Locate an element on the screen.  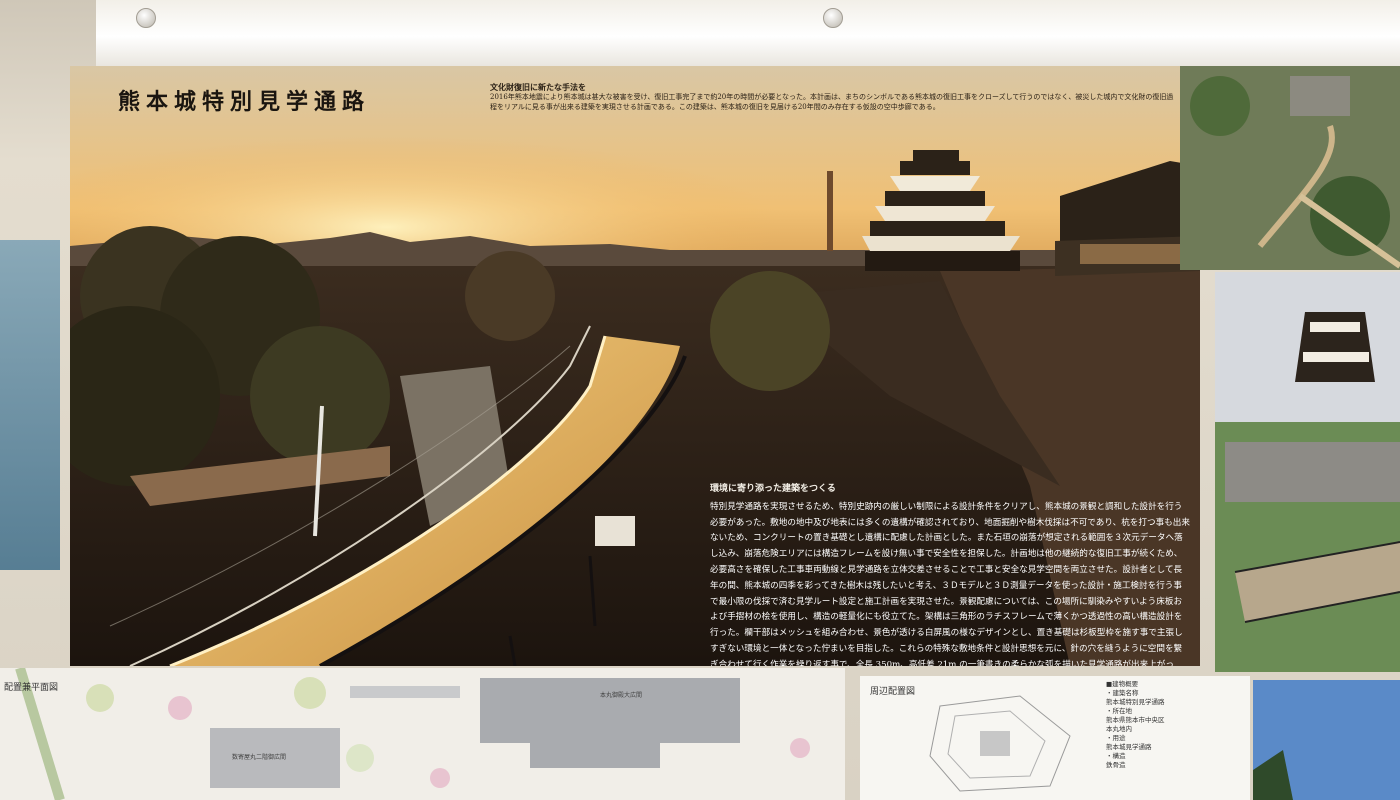
legend-line: 本丸地内 is located at coordinates (1119, 729).